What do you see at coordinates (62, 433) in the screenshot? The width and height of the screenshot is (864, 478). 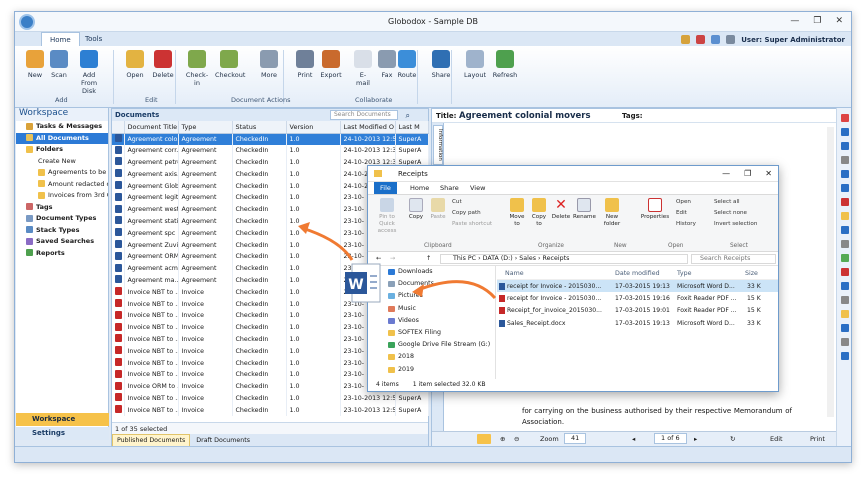 I see `settings-button: Settings` at bounding box center [62, 433].